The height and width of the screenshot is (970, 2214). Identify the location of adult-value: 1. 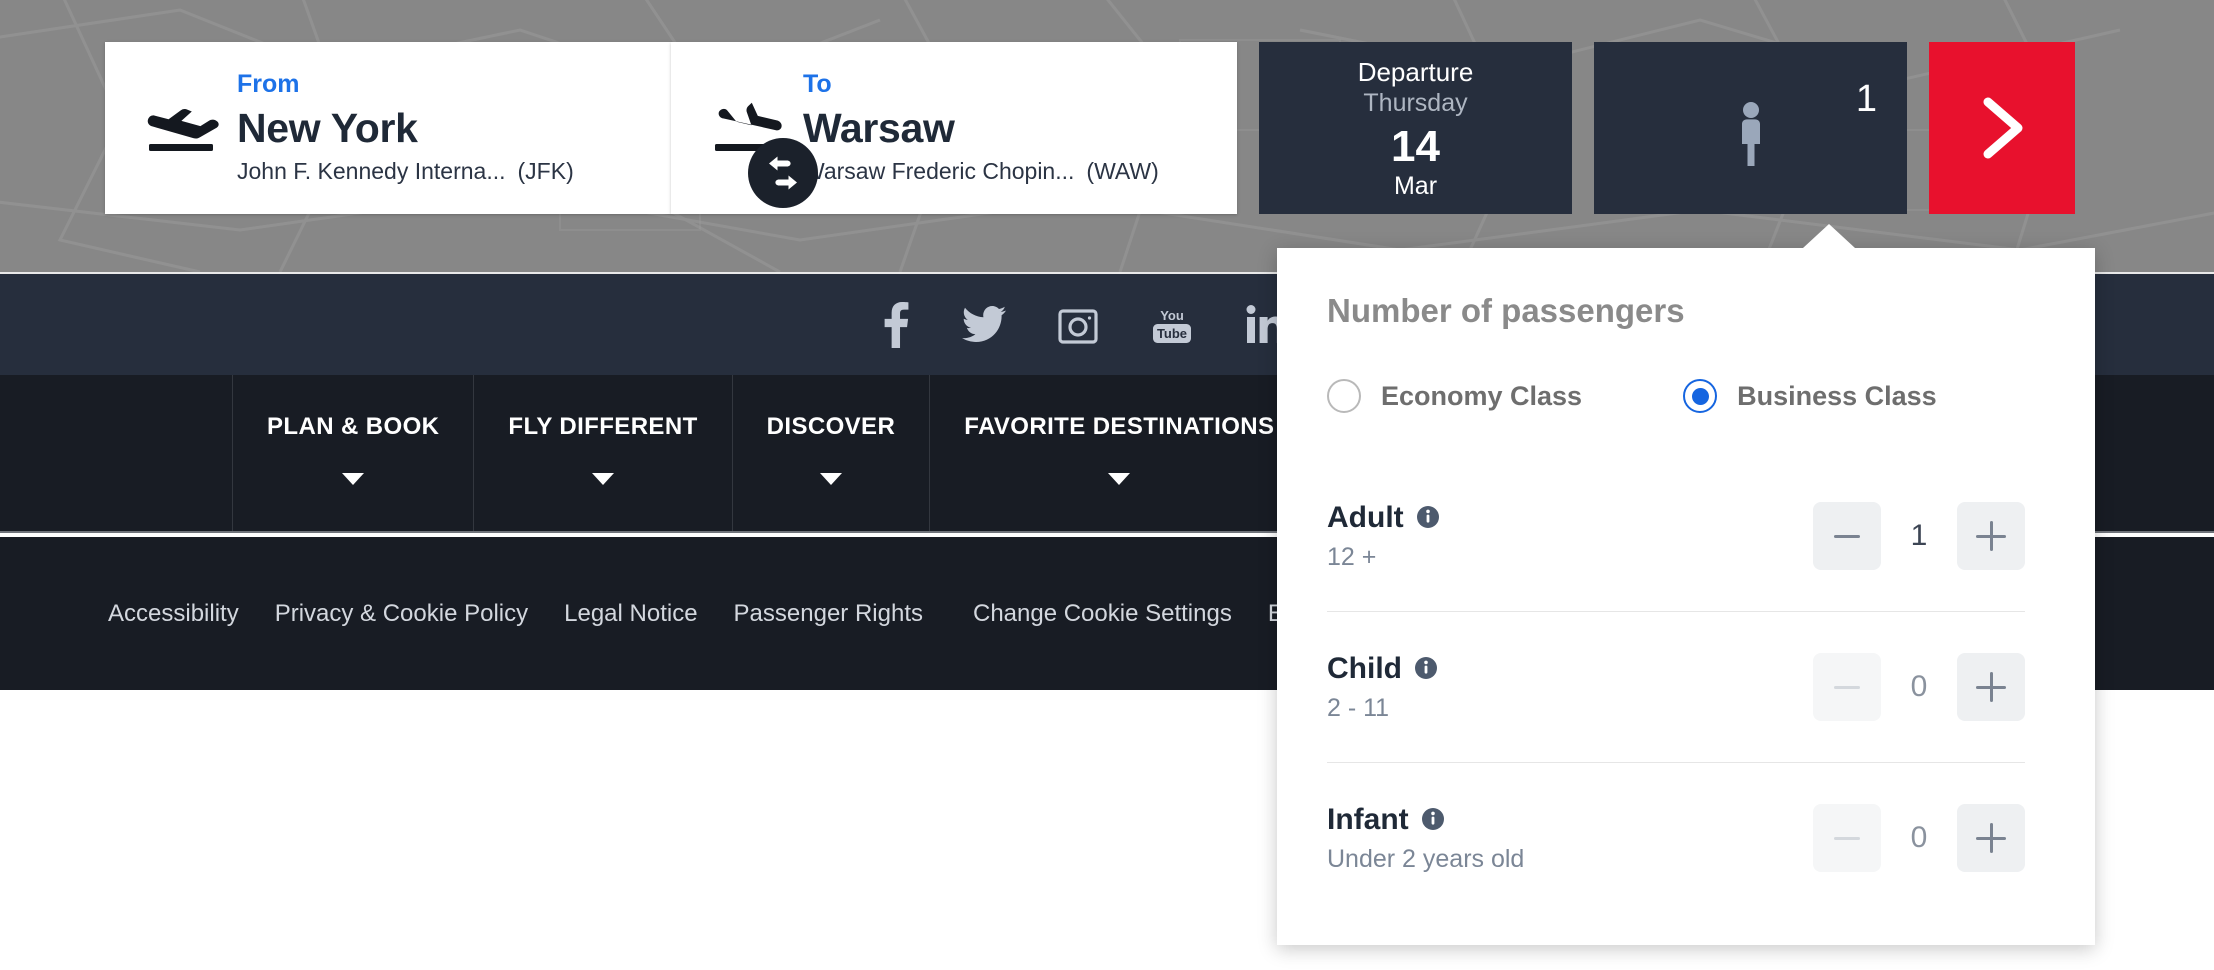
(1919, 535).